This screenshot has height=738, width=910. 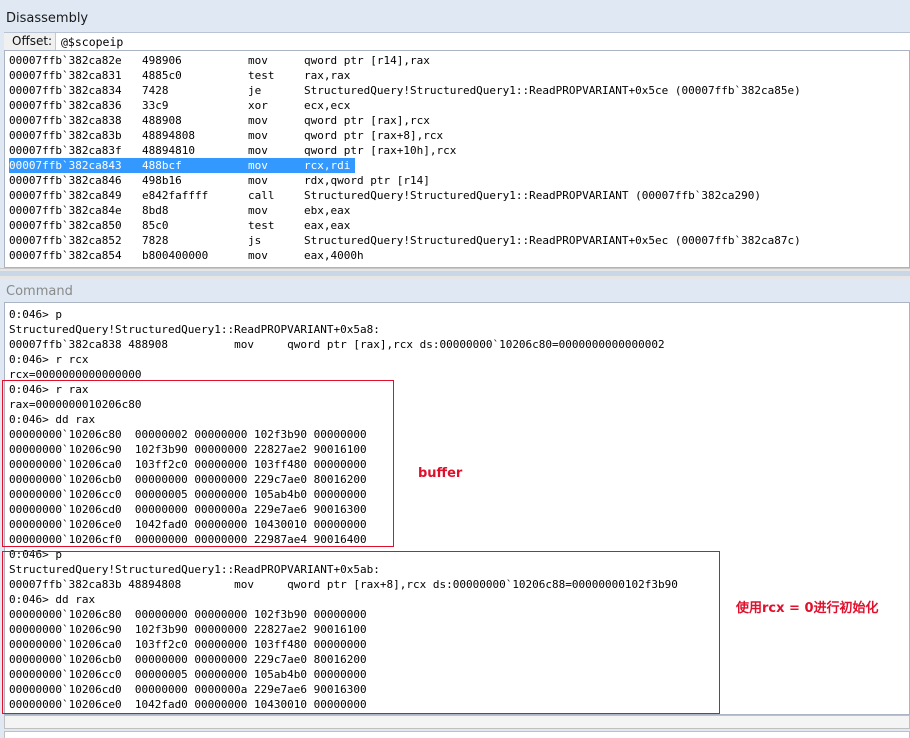 I want to click on instruction-address: 00007ffb`382ca831, so click(x=65, y=75).